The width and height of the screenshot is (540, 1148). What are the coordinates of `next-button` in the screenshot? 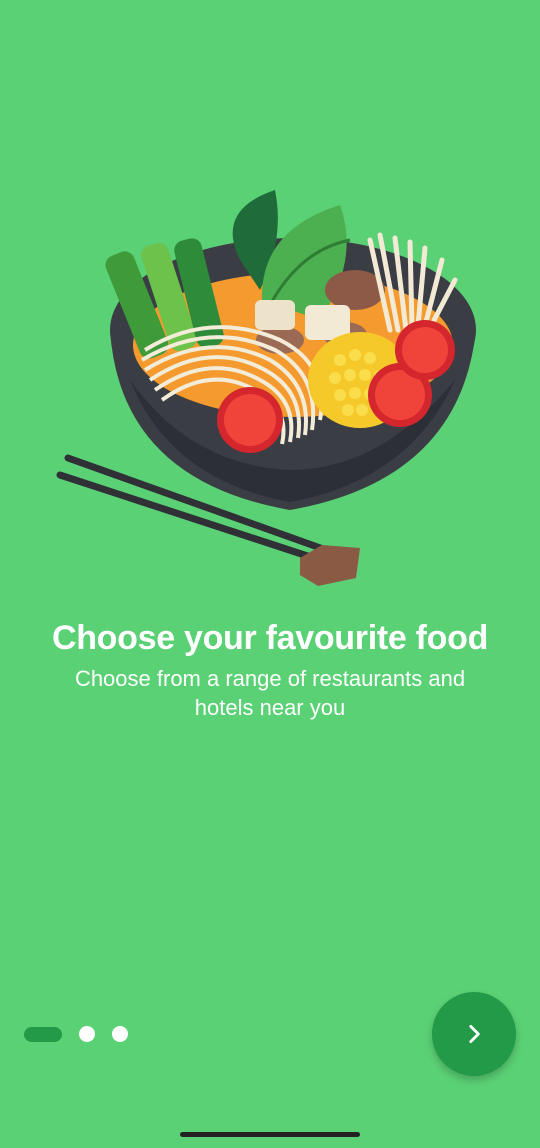 It's located at (474, 1034).